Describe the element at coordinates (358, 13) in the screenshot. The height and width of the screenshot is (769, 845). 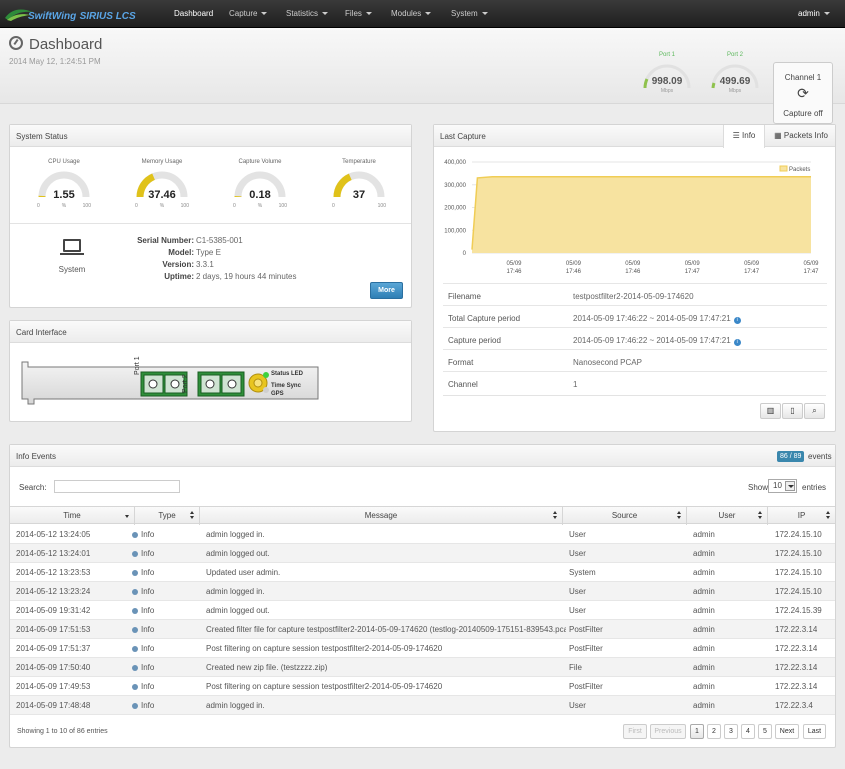
I see `nav-files: Files` at that location.